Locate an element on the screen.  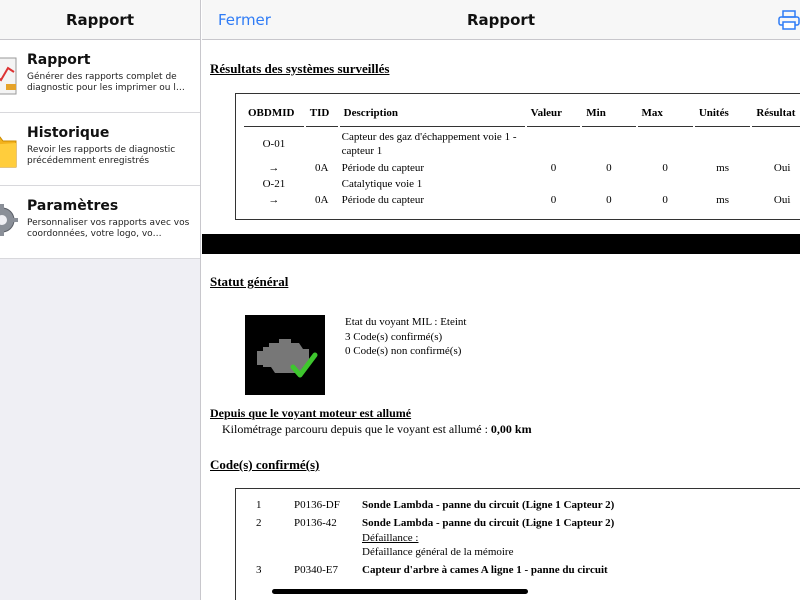
section-separator is located at coordinates (501, 244).